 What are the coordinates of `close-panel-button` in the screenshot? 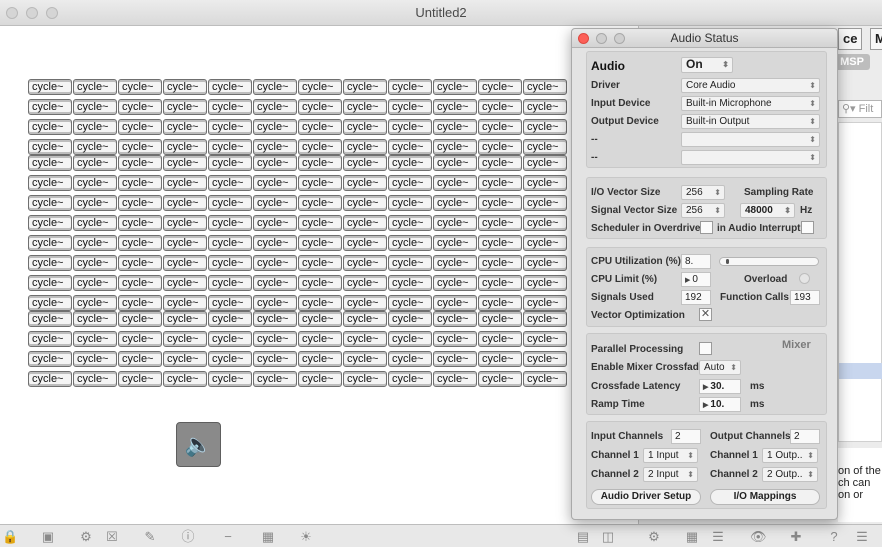 It's located at (583, 38).